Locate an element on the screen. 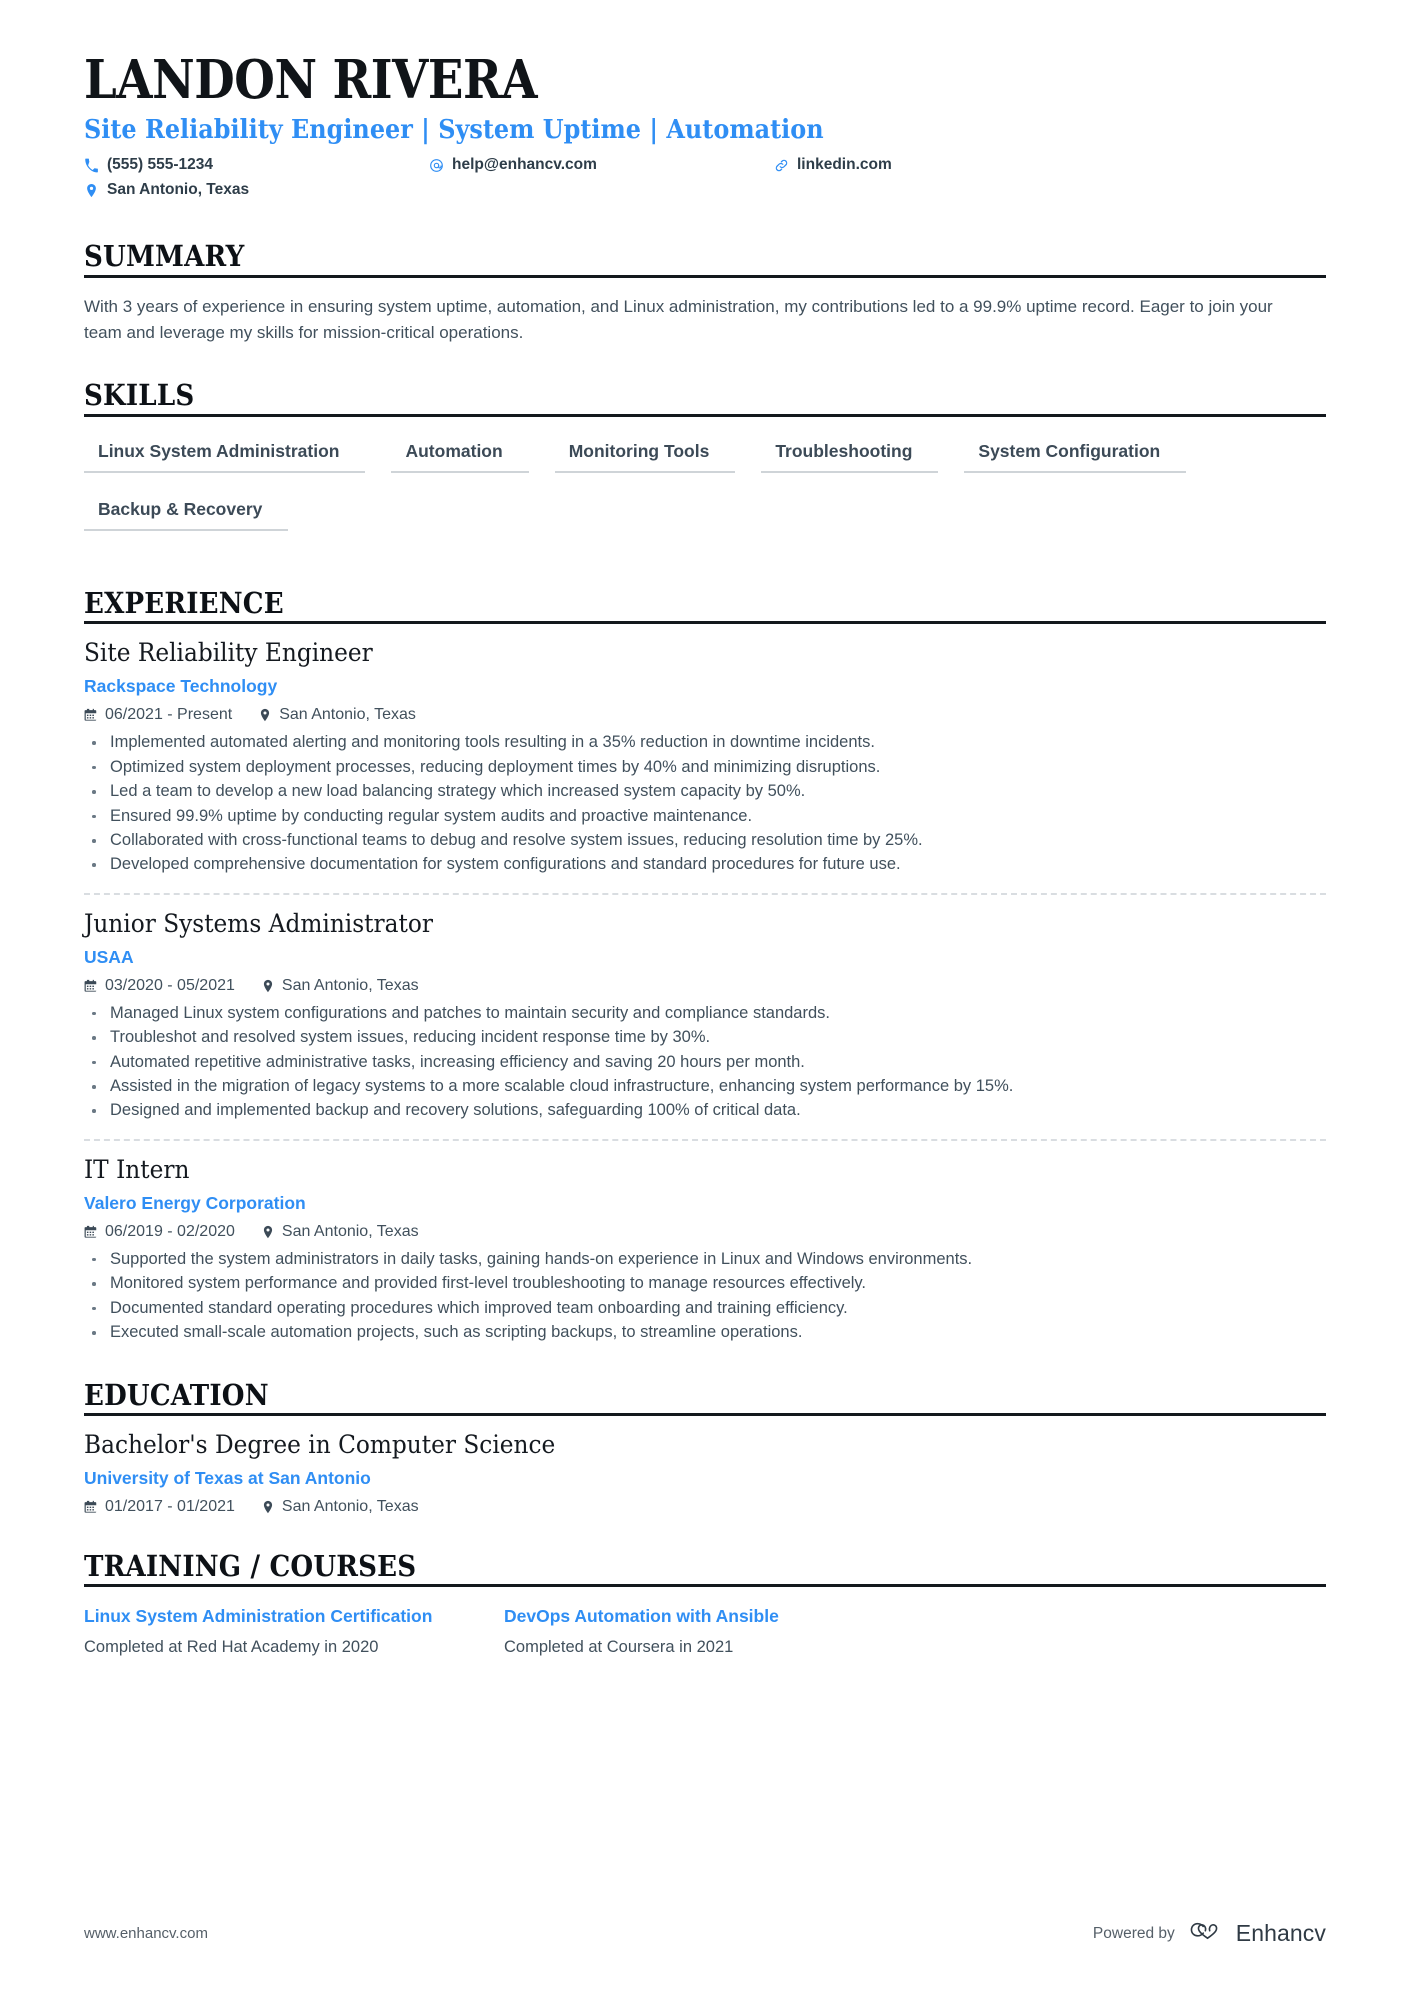 This screenshot has width=1410, height=1995. entry-dates: 03/2020 - 05/2021 is located at coordinates (159, 986).